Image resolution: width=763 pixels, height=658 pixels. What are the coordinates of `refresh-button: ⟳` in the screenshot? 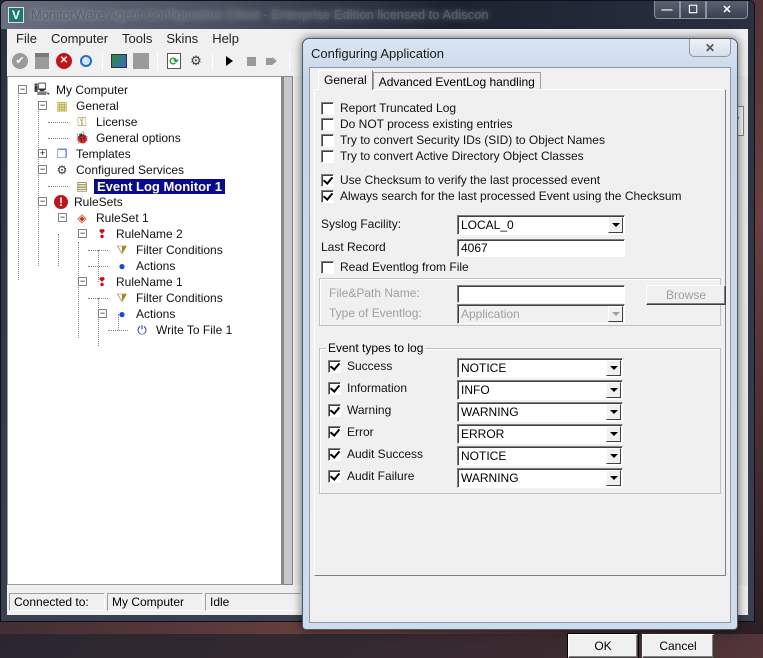 It's located at (174, 61).